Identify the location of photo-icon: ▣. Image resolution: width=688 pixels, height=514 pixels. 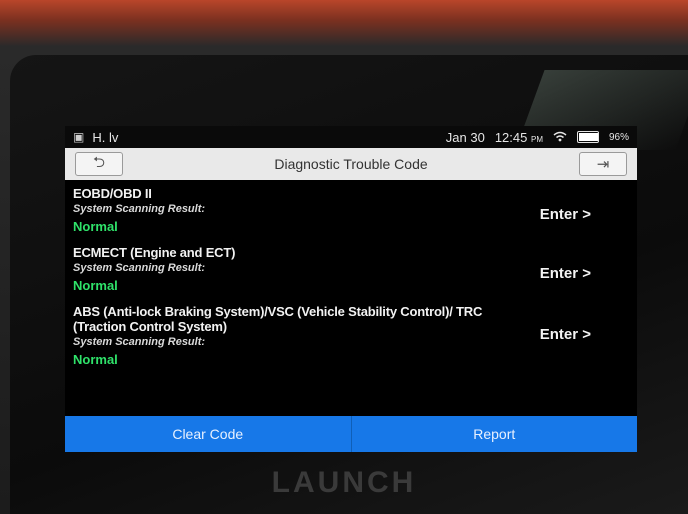
(79, 137).